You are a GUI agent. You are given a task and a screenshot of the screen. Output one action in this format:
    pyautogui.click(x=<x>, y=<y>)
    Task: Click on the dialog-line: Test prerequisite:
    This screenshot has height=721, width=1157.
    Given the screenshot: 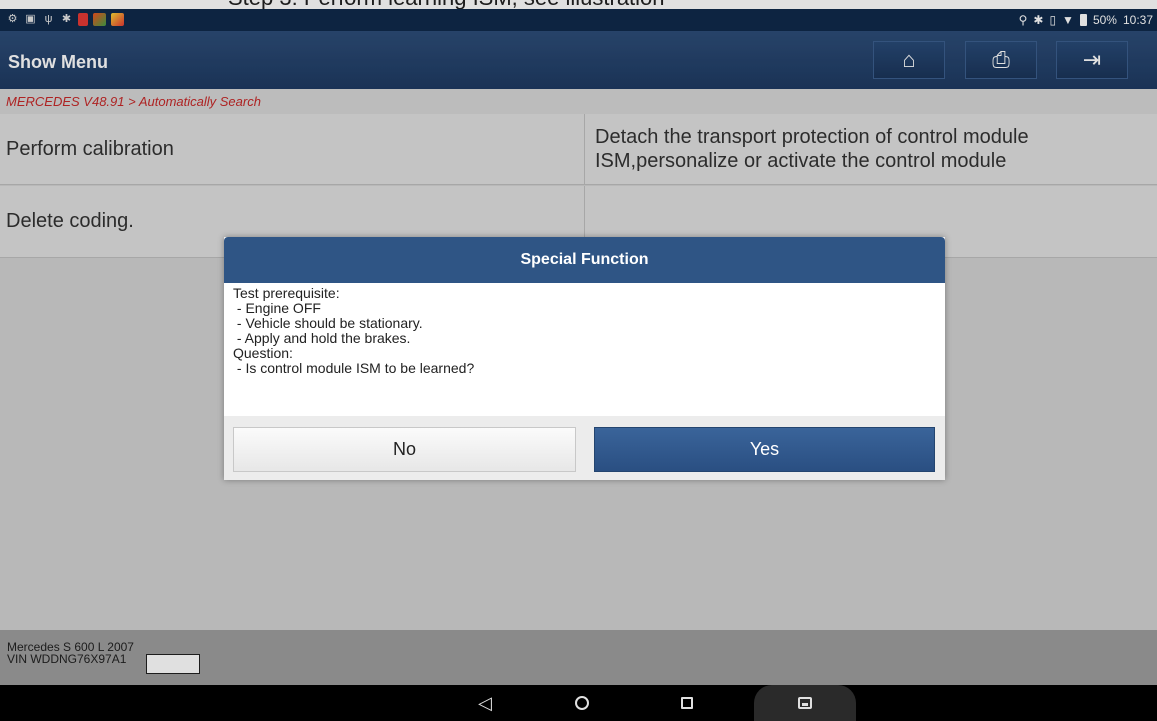 What is the action you would take?
    pyautogui.click(x=286, y=293)
    